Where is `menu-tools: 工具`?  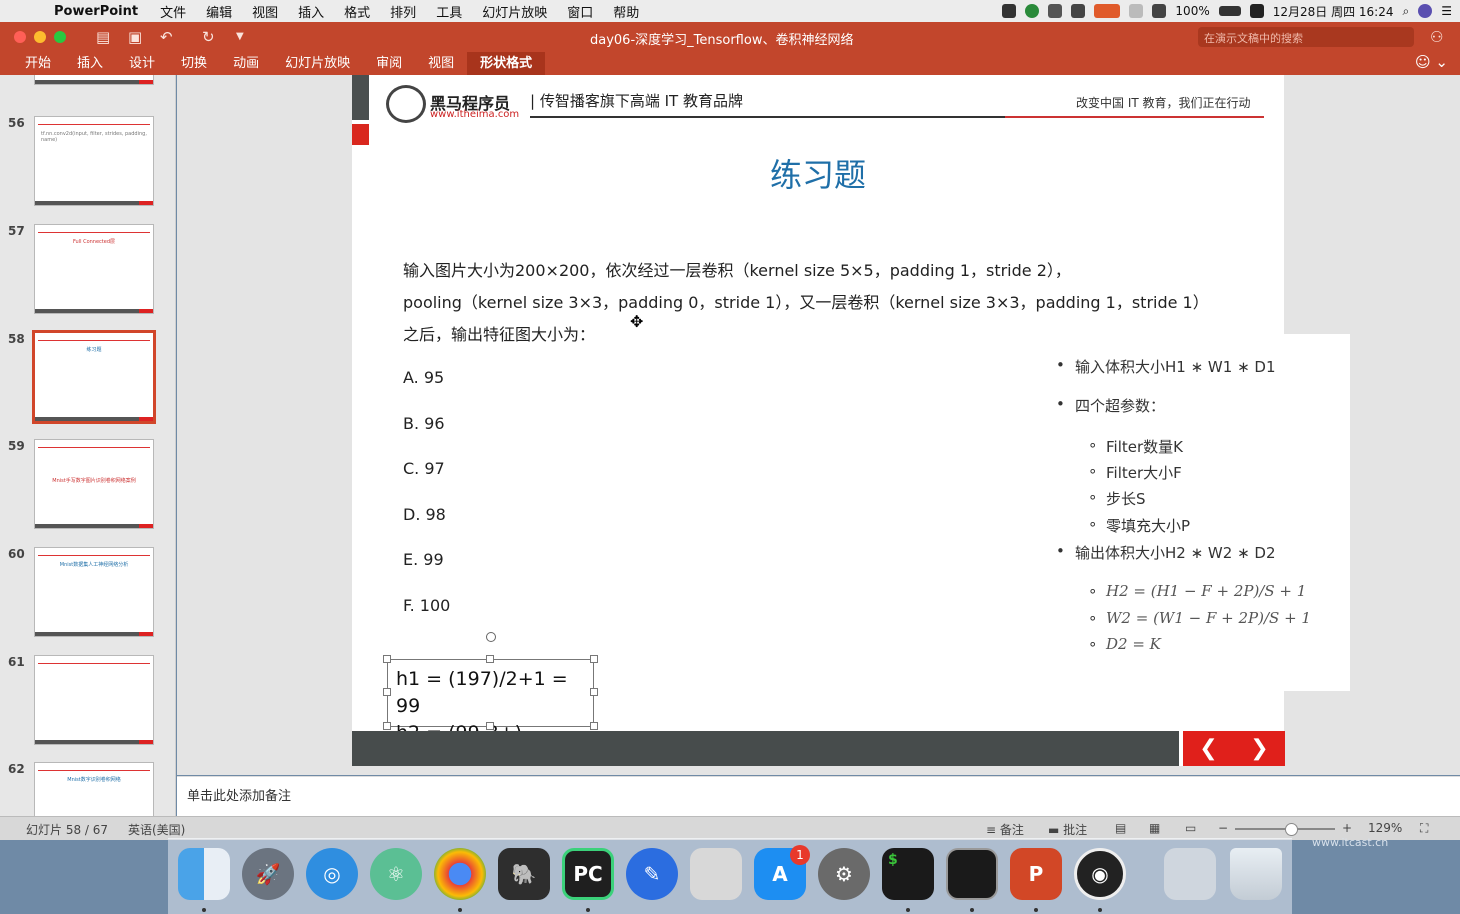 menu-tools: 工具 is located at coordinates (449, 11).